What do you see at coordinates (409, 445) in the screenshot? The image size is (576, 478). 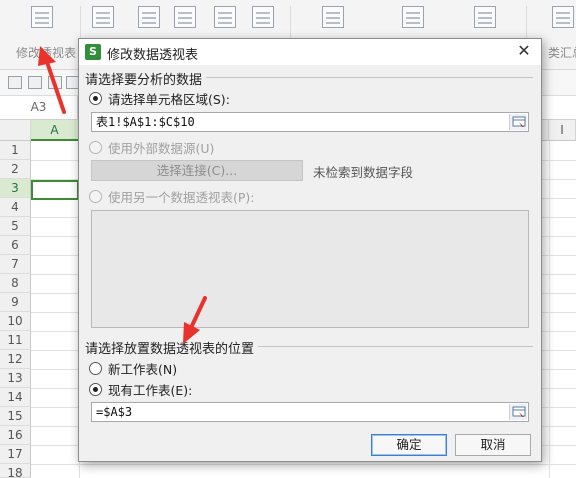 I see `ok-button: 确定` at bounding box center [409, 445].